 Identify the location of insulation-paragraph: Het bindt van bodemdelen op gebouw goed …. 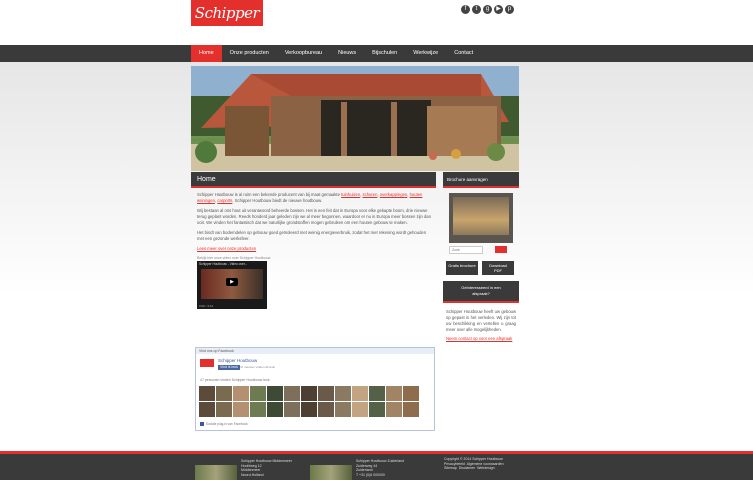
(312, 235).